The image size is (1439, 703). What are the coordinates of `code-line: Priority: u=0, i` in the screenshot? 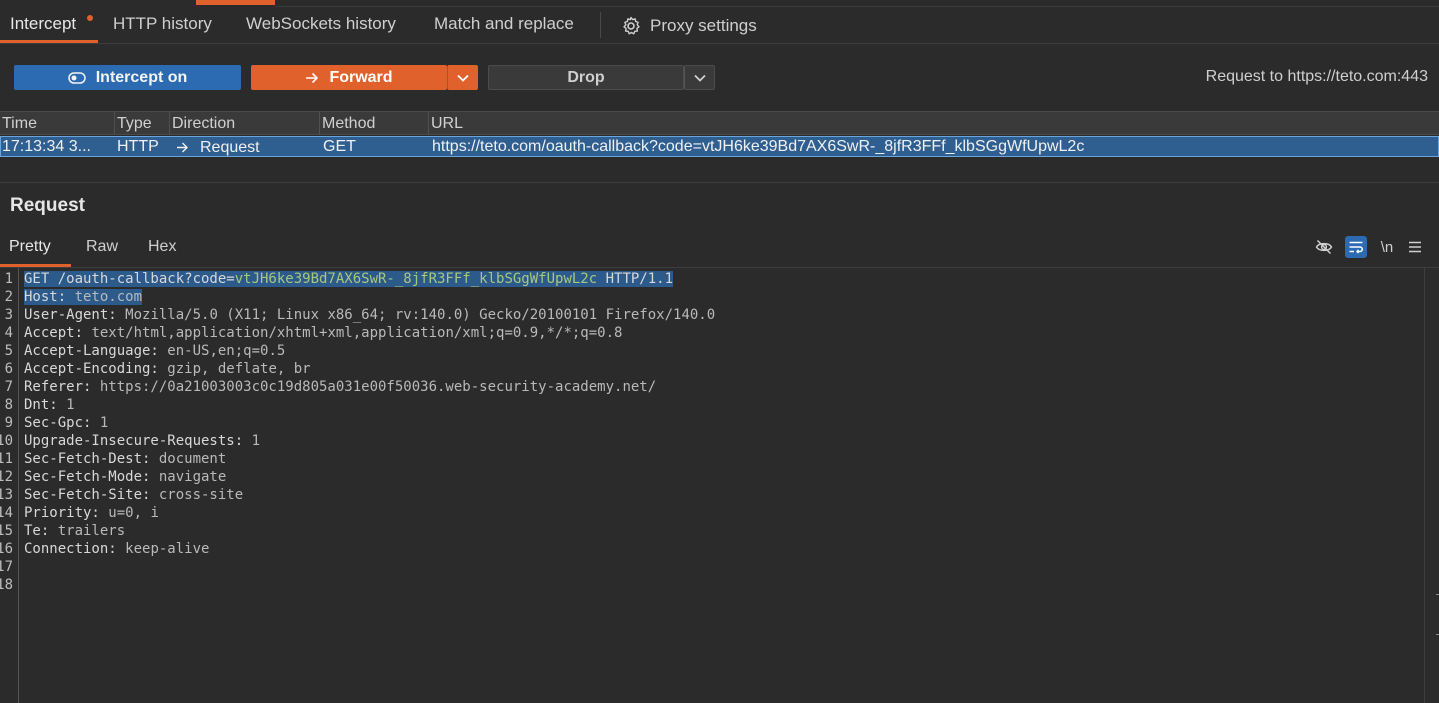 It's located at (91, 513).